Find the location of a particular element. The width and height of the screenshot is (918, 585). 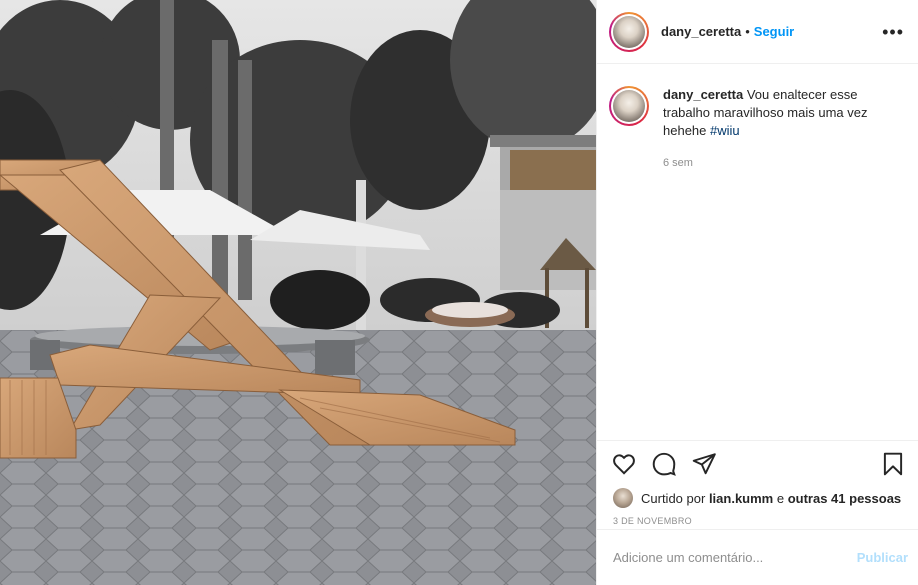

publish-button: Publicar is located at coordinates (882, 557).